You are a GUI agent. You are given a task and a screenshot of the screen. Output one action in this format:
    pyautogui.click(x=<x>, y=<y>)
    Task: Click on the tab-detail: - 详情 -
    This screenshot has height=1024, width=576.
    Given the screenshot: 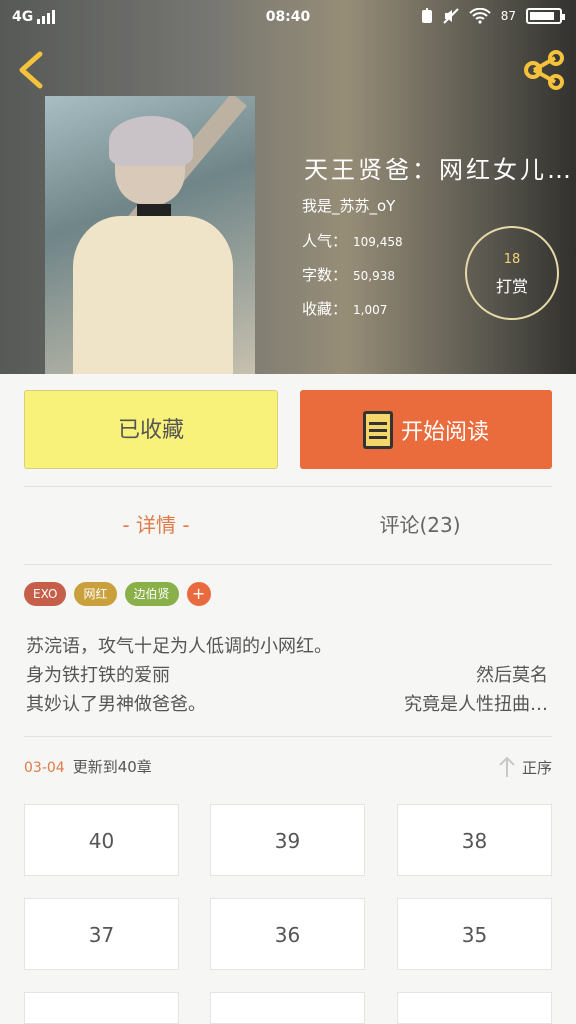 What is the action you would take?
    pyautogui.click(x=156, y=525)
    